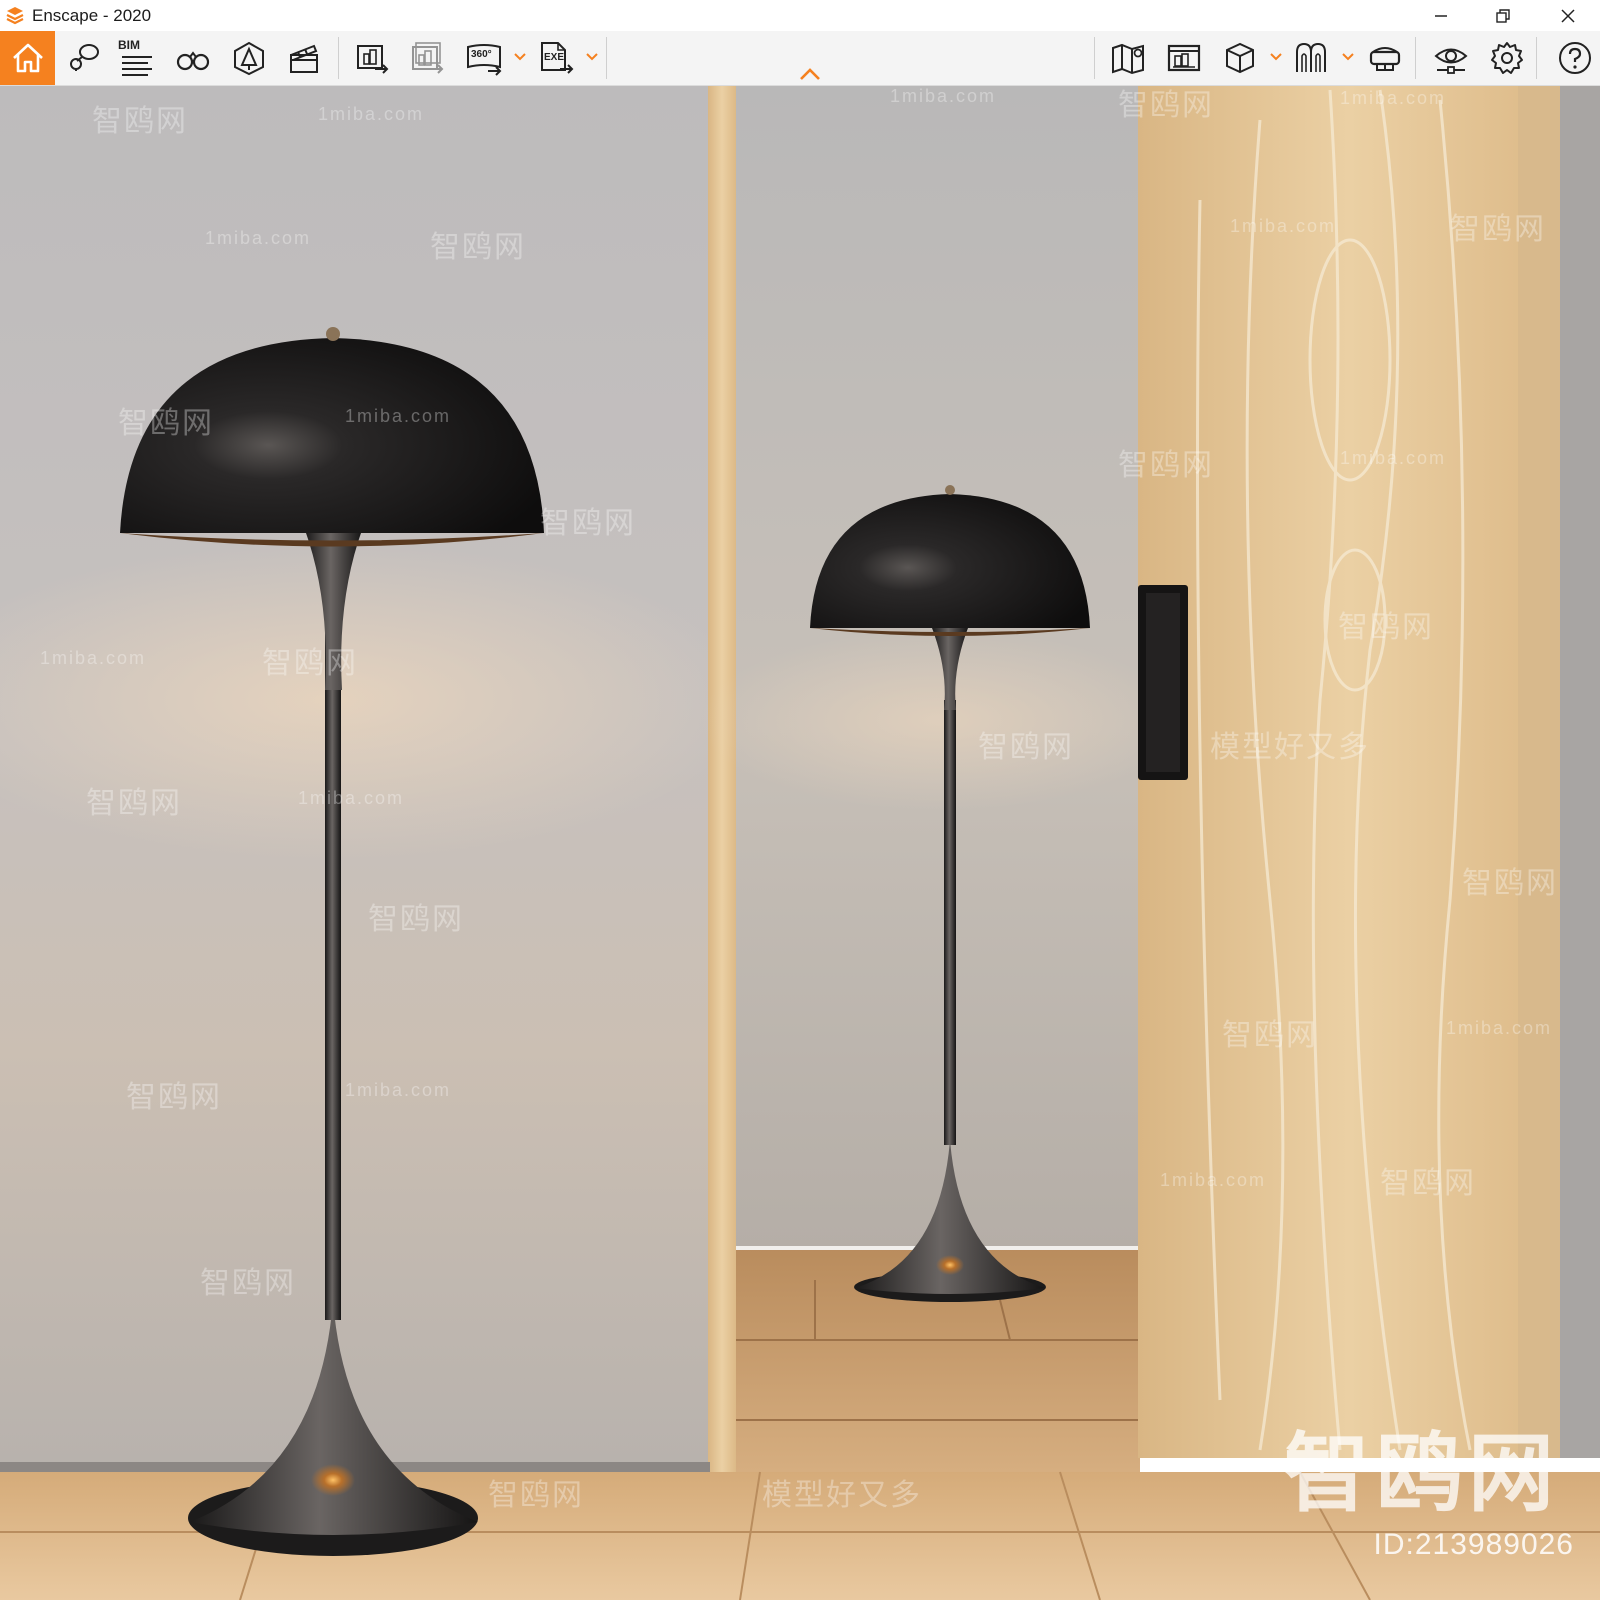  I want to click on export-dropdown, so click(592, 57).